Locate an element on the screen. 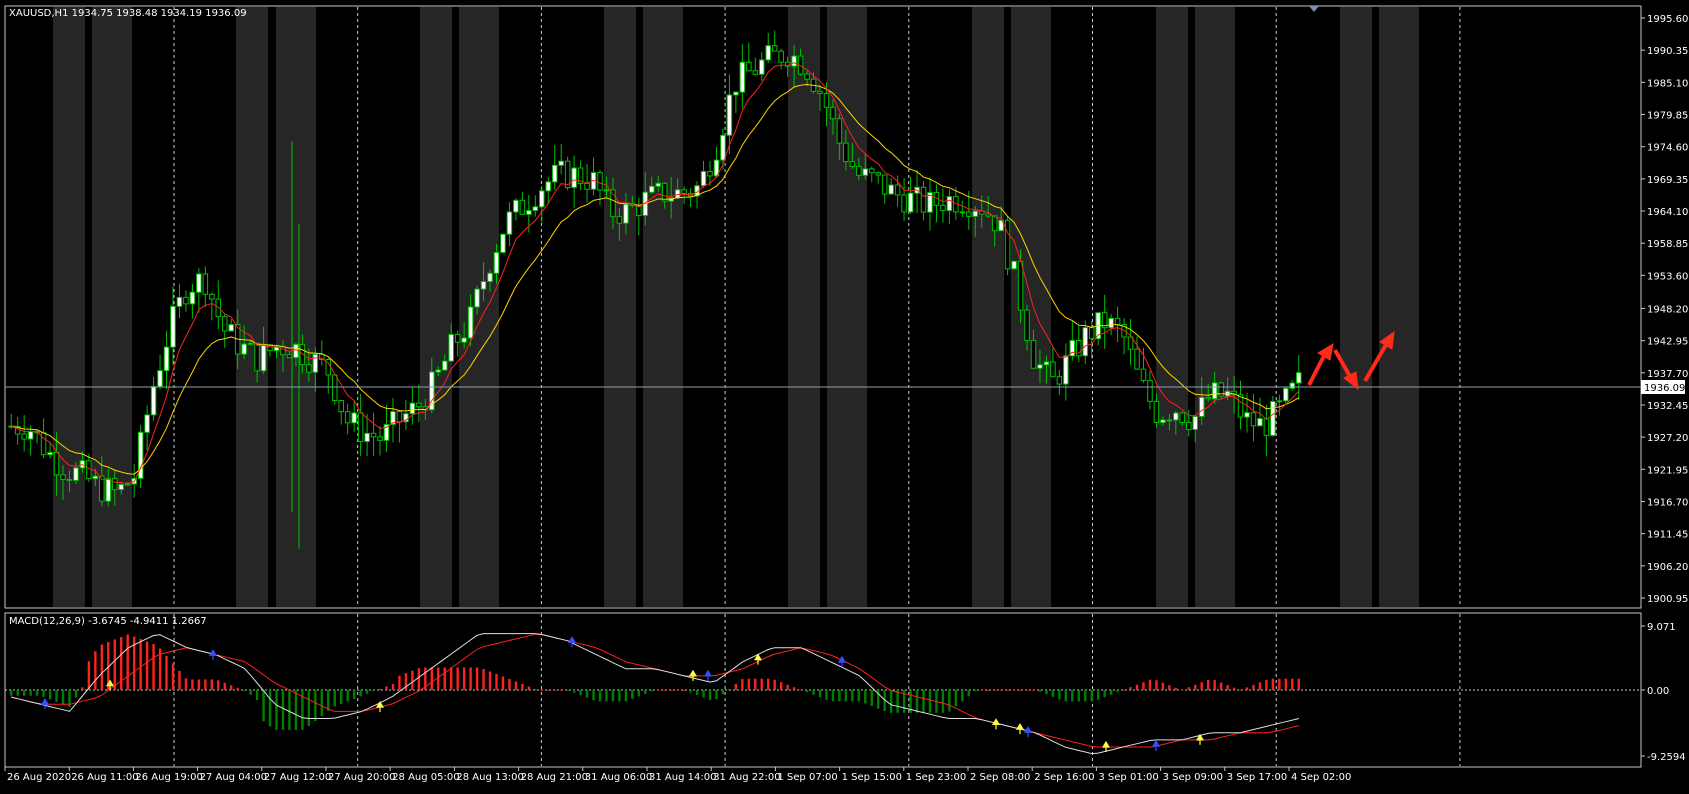 Image resolution: width=1689 pixels, height=794 pixels. time-tick-label: 4 Sep 02:00 is located at coordinates (1321, 777).